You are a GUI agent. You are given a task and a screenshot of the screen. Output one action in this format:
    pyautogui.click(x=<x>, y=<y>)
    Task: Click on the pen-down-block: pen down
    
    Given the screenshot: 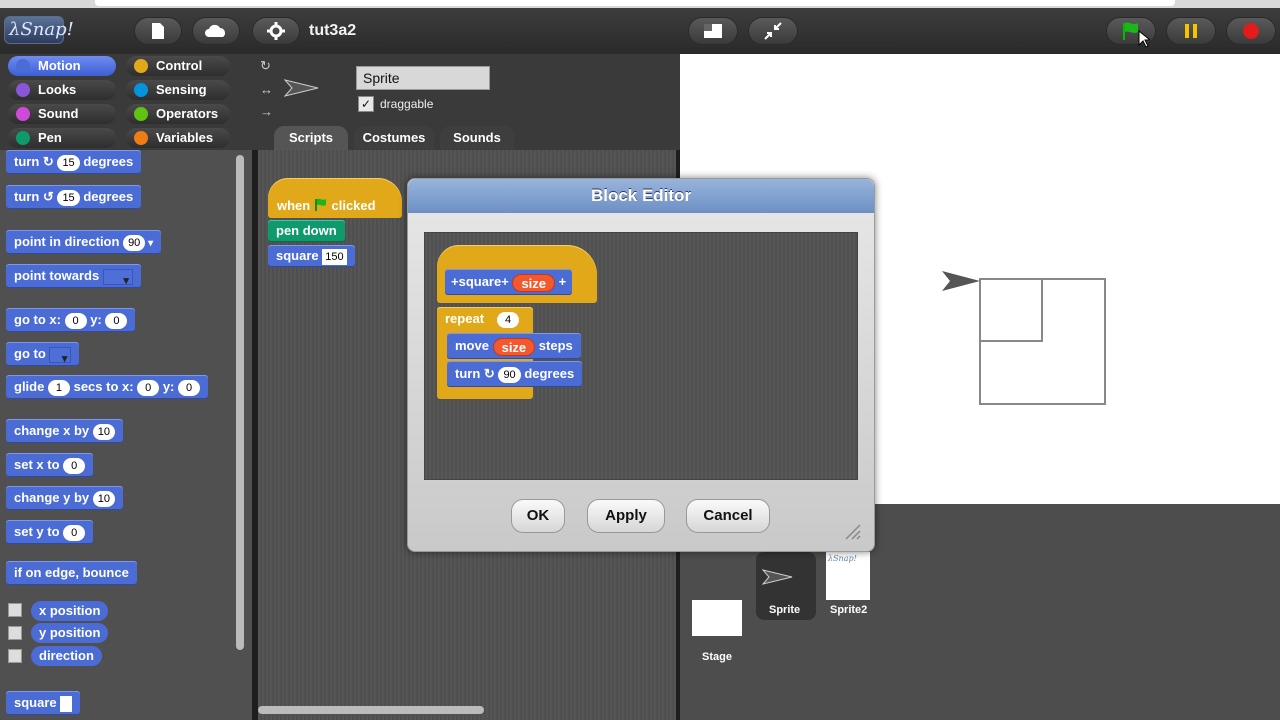 What is the action you would take?
    pyautogui.click(x=306, y=231)
    